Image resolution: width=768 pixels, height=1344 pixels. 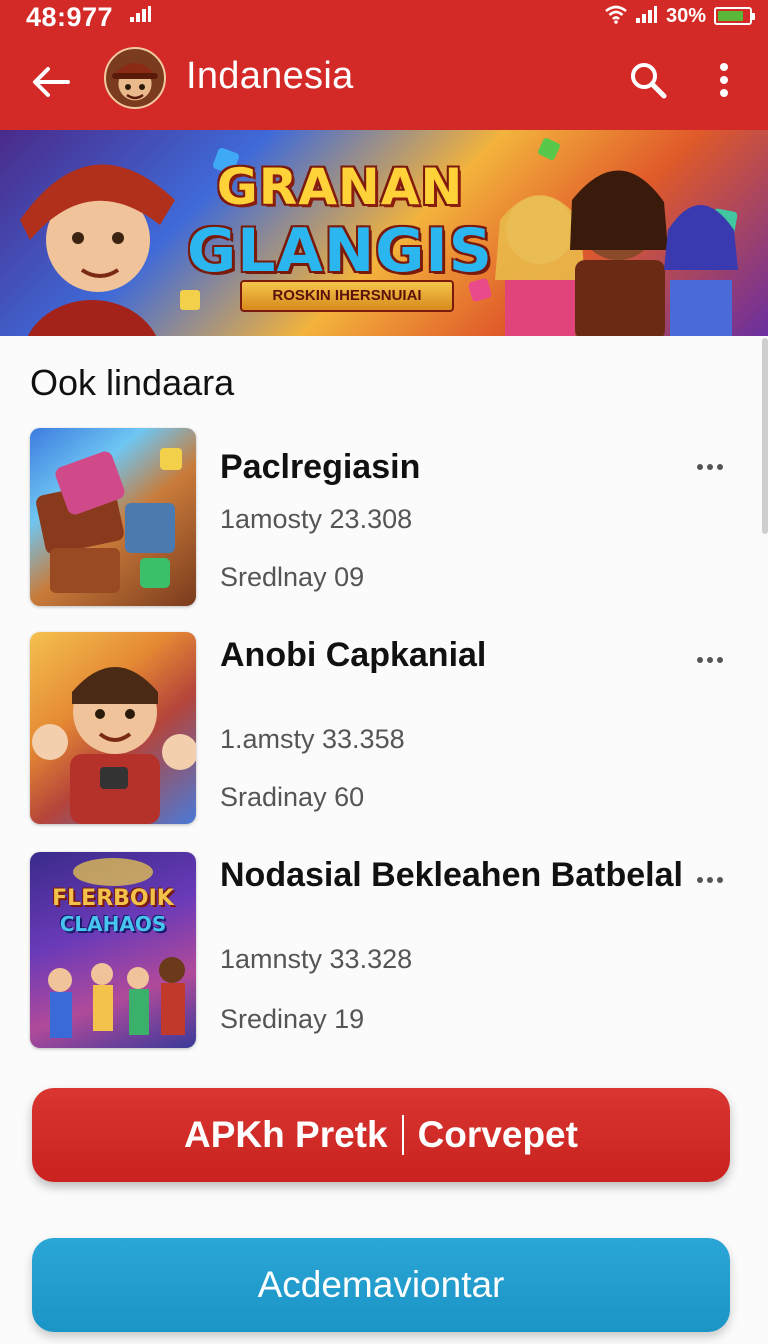 I want to click on apk-download-button: APKh Pretk Corvepet, so click(x=381, y=1135).